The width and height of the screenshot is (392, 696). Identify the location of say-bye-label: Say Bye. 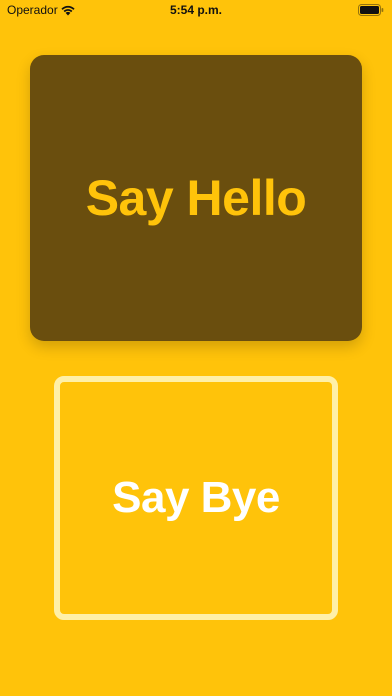
(196, 497).